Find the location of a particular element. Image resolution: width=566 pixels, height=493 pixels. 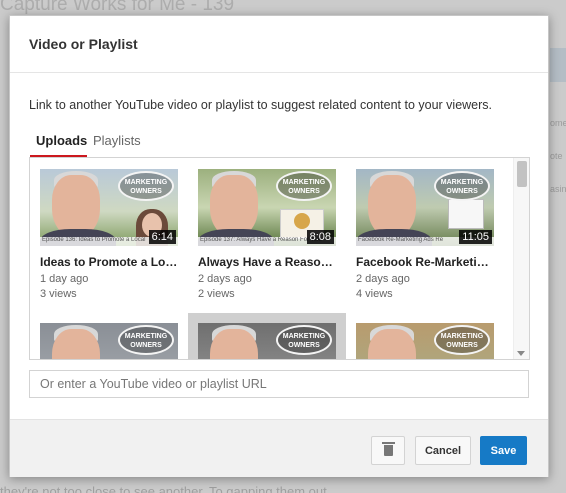

cancel-button: Cancel is located at coordinates (443, 450).